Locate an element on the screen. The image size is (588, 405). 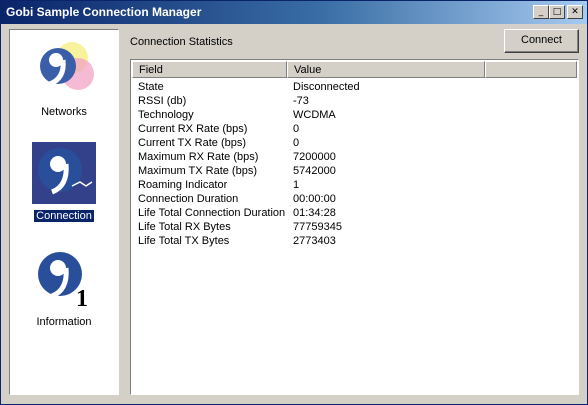
field-cell: Current TX Rate (bps) is located at coordinates (192, 143).